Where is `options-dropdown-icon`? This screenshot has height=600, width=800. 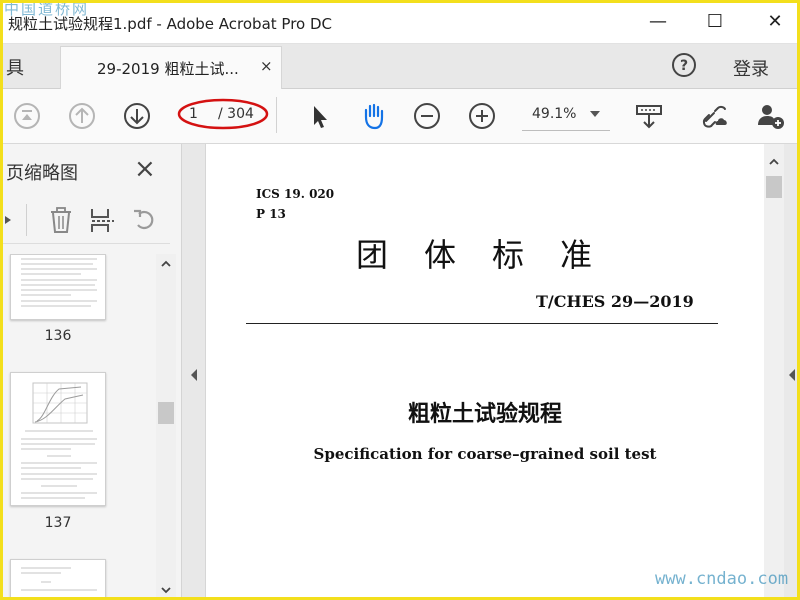
options-dropdown-icon is located at coordinates (8, 220).